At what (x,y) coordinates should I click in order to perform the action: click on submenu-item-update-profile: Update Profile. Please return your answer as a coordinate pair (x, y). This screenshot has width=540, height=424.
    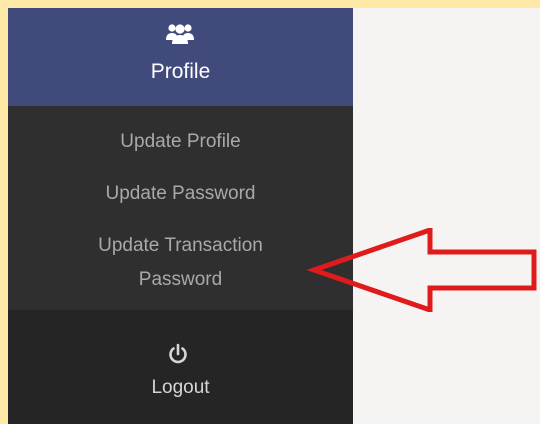
    Looking at the image, I should click on (180, 142).